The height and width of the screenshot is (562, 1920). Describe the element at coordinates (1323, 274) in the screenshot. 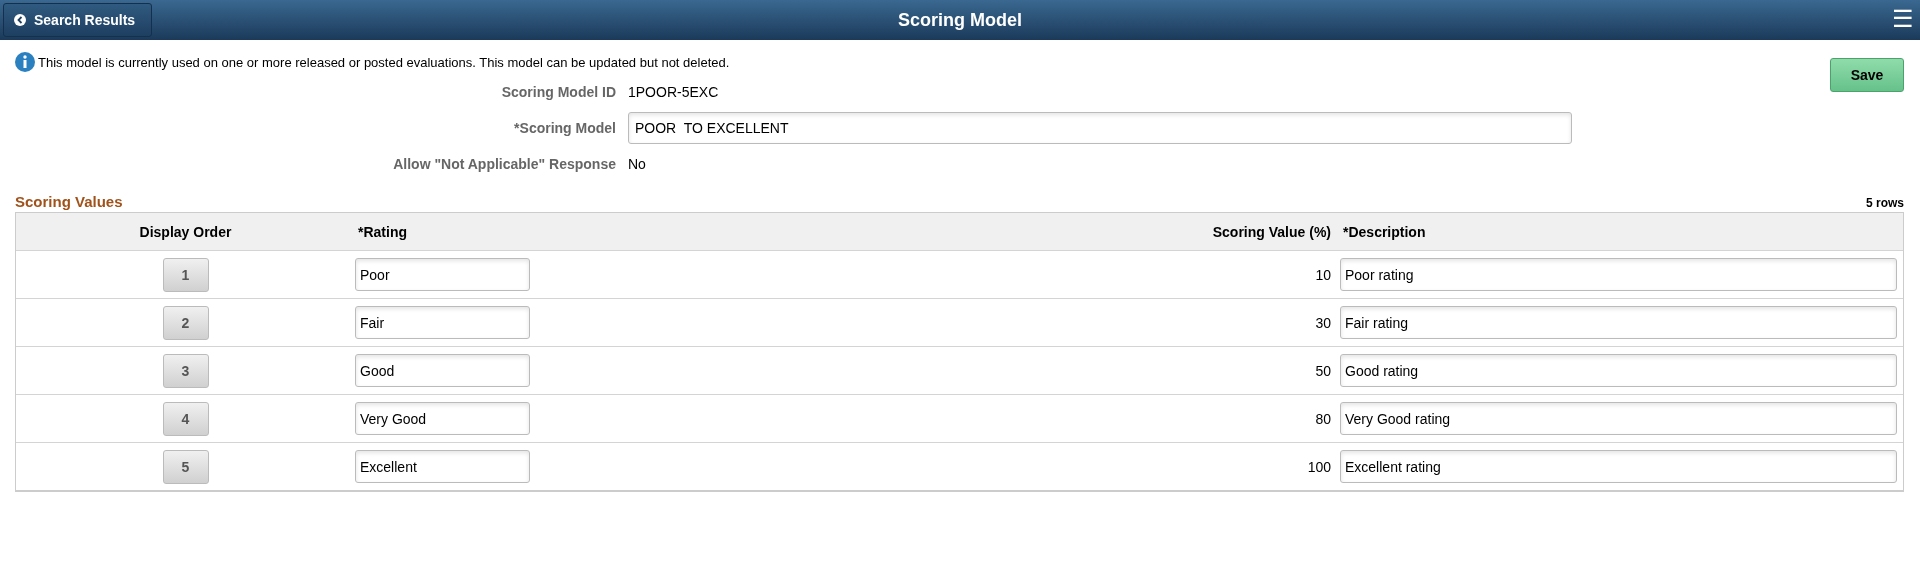

I see `table-cell-text: 10` at that location.